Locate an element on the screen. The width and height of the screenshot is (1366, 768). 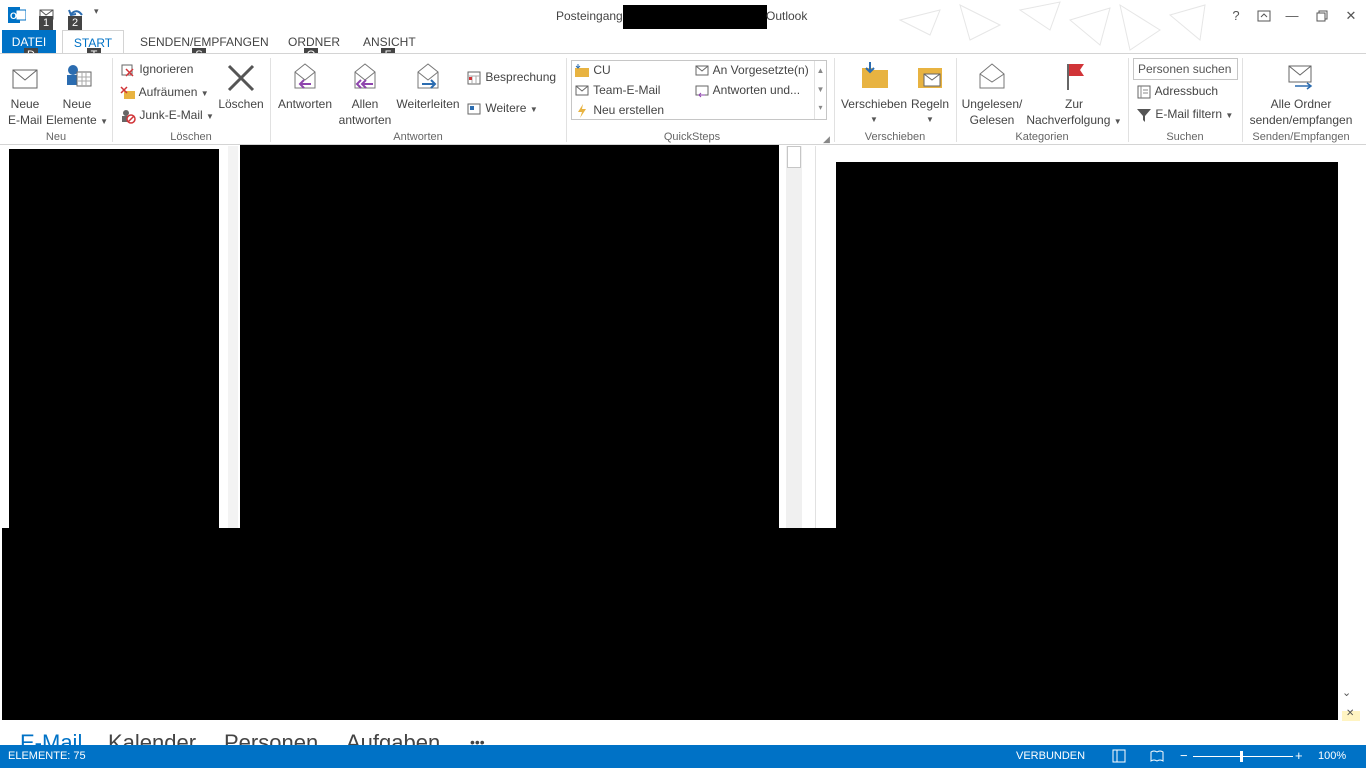
restore-icon is located at coordinates (1322, 16).